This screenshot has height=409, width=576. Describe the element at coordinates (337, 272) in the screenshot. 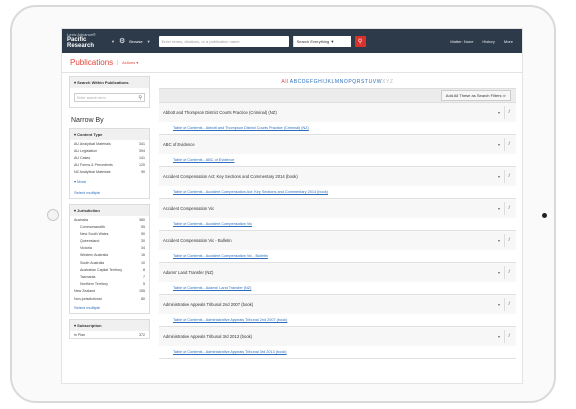

I see `publication-title-row: Adams' Land Transfer (NZ) ▾ i` at that location.